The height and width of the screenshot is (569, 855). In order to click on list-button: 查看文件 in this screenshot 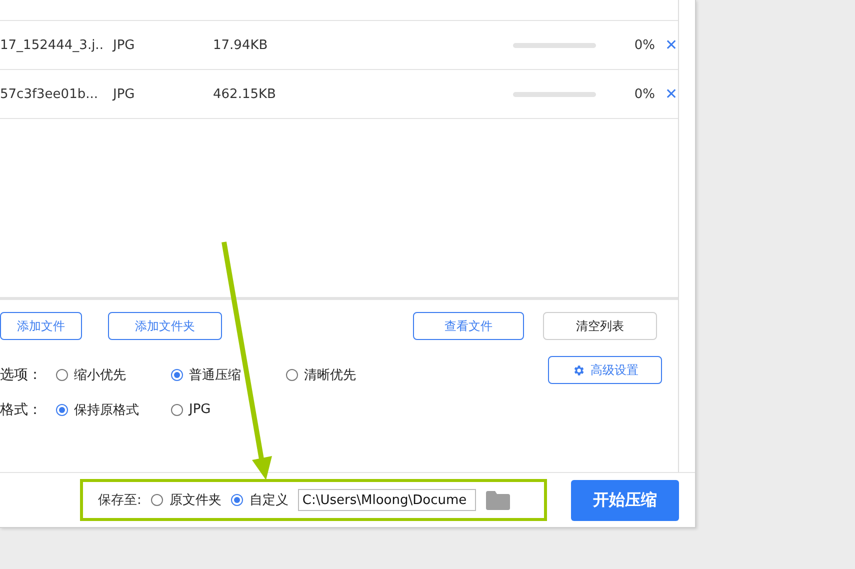, I will do `click(468, 326)`.